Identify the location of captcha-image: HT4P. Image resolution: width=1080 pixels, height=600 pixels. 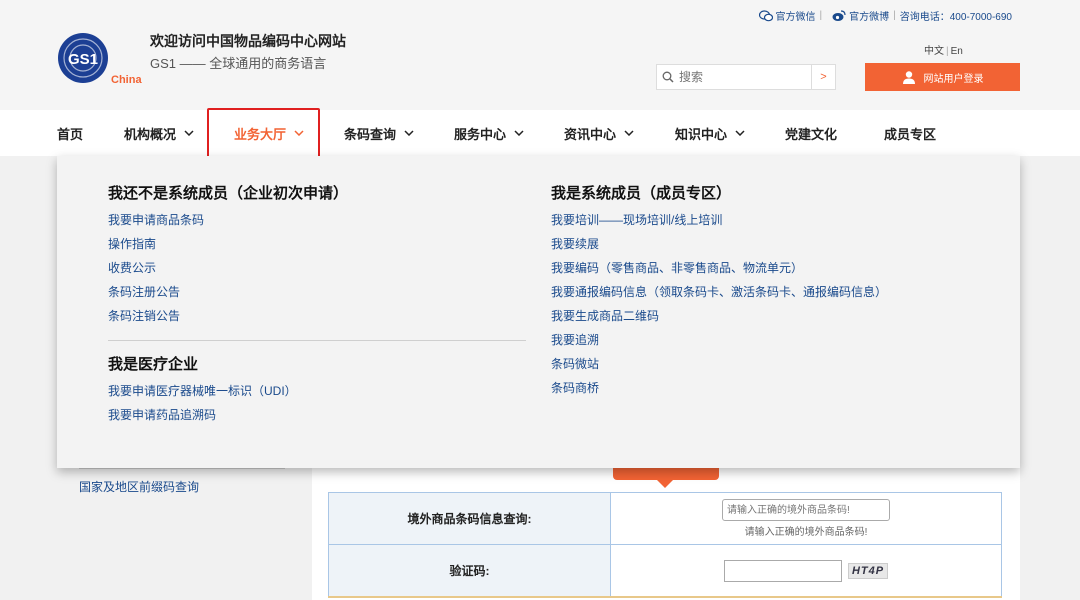
(868, 570).